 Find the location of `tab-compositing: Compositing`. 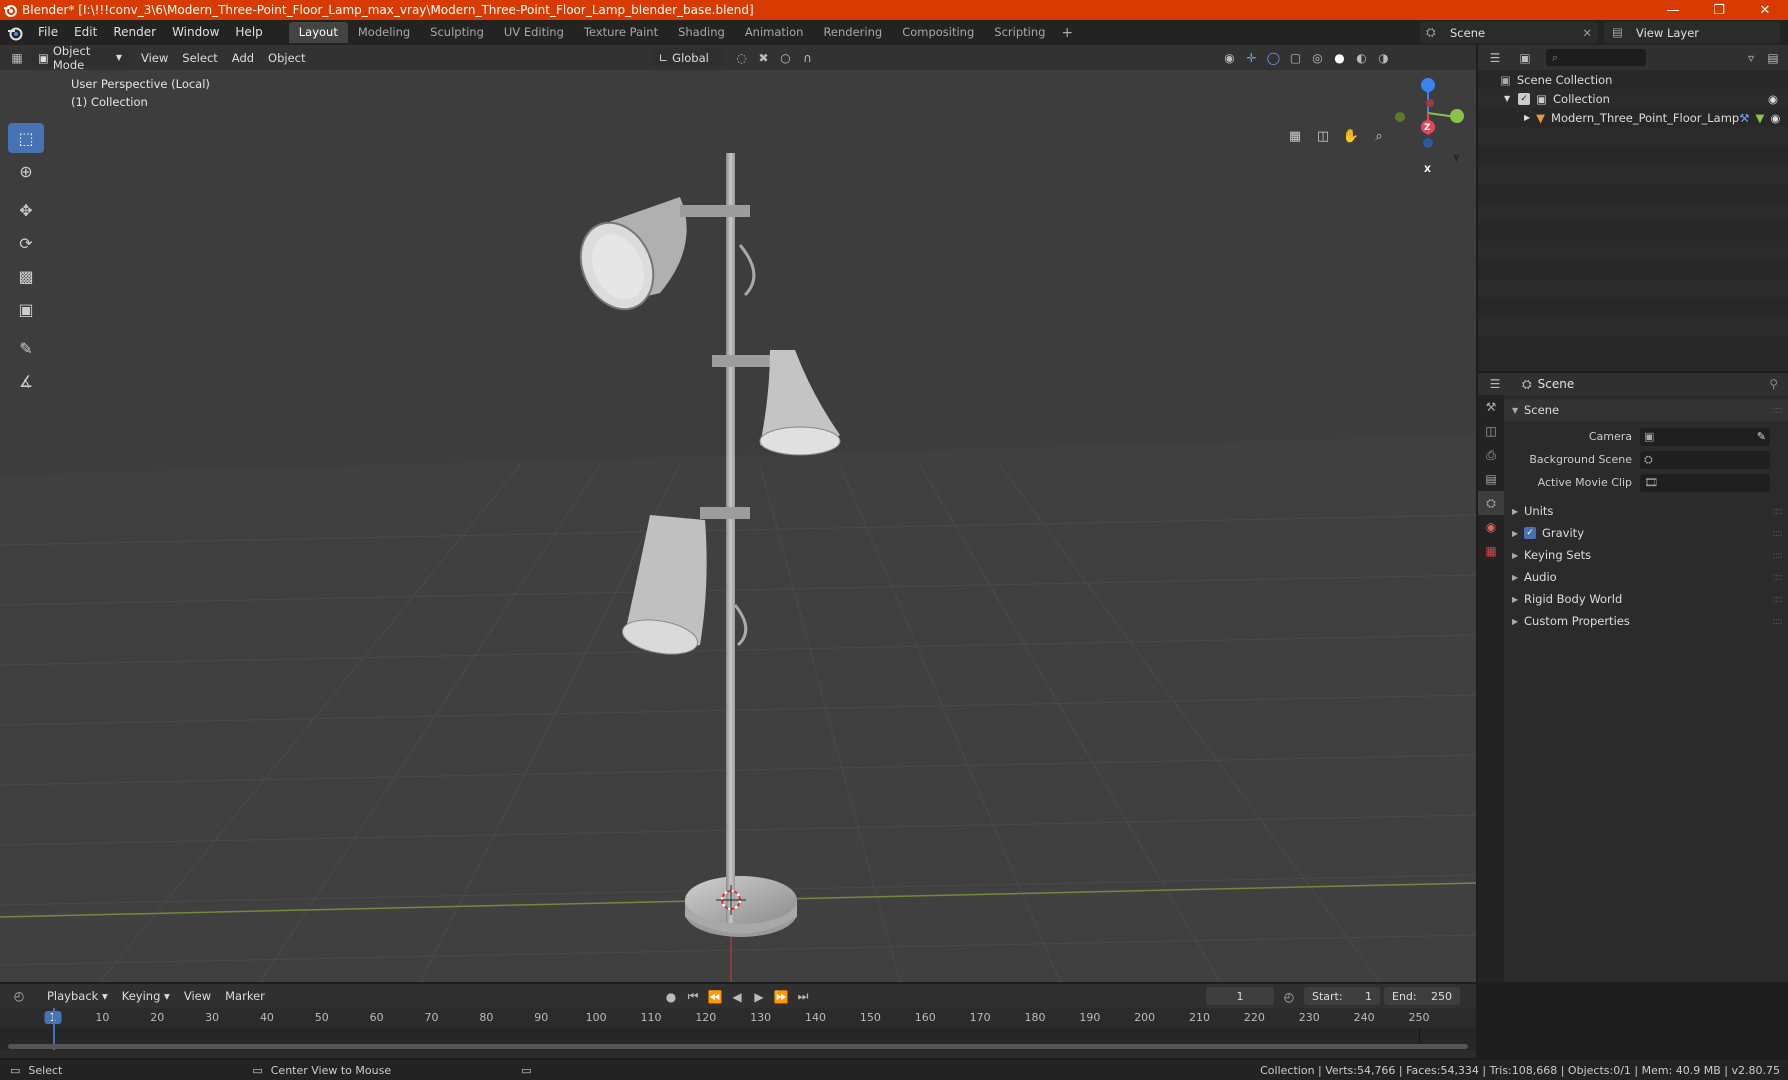

tab-compositing: Compositing is located at coordinates (938, 32).